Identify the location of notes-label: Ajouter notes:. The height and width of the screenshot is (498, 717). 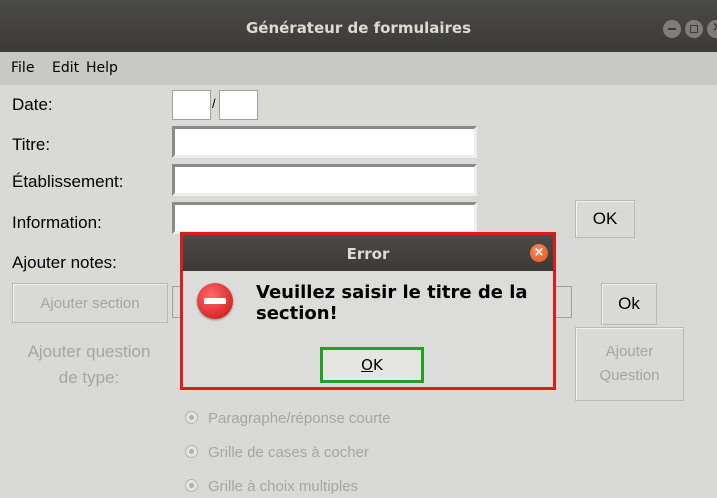
(64, 262).